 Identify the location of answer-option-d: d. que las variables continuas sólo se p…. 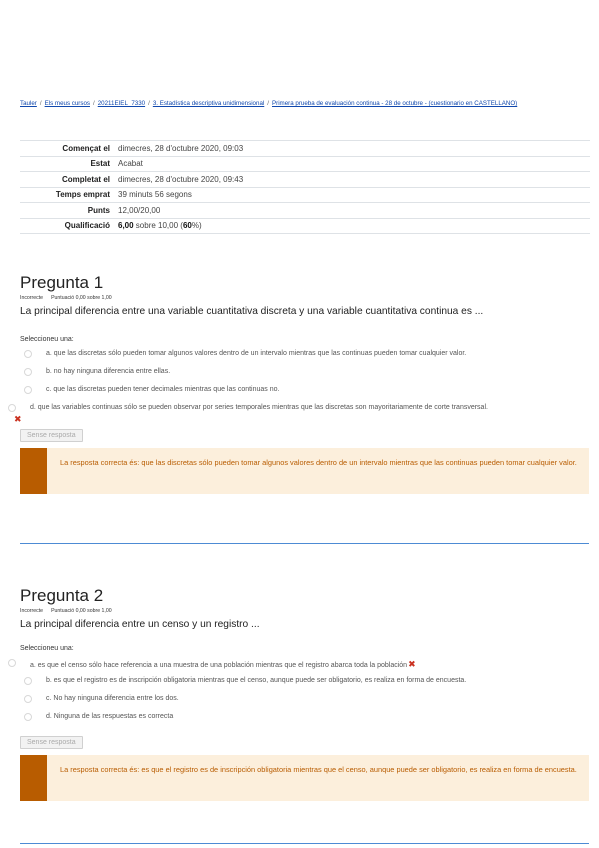
(298, 412).